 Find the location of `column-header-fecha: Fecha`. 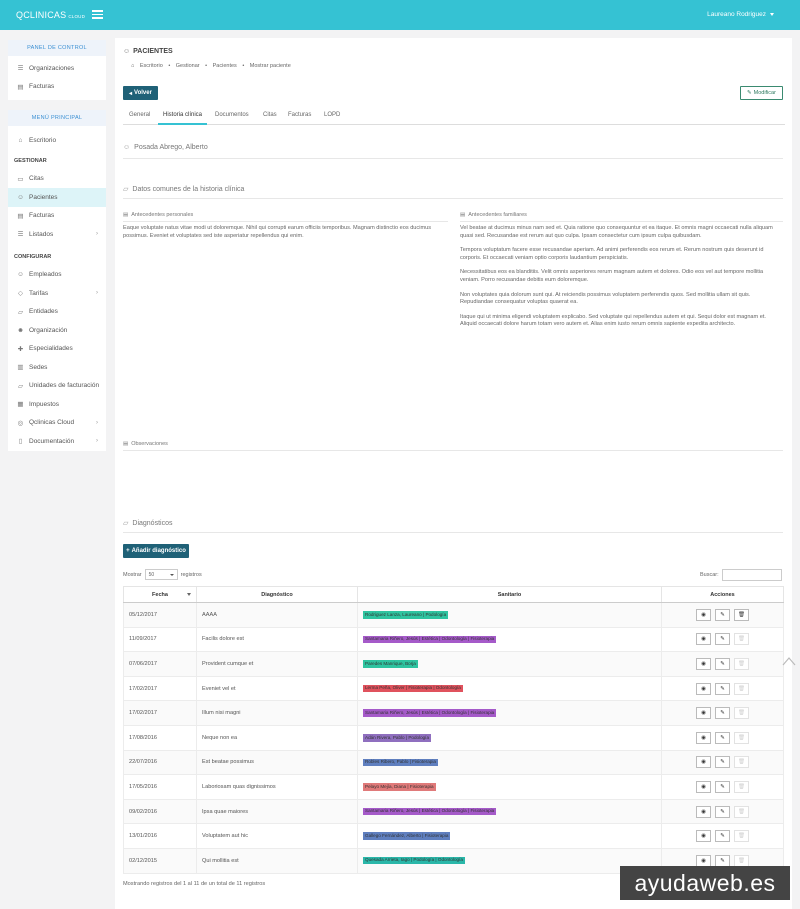

column-header-fecha: Fecha is located at coordinates (160, 594).